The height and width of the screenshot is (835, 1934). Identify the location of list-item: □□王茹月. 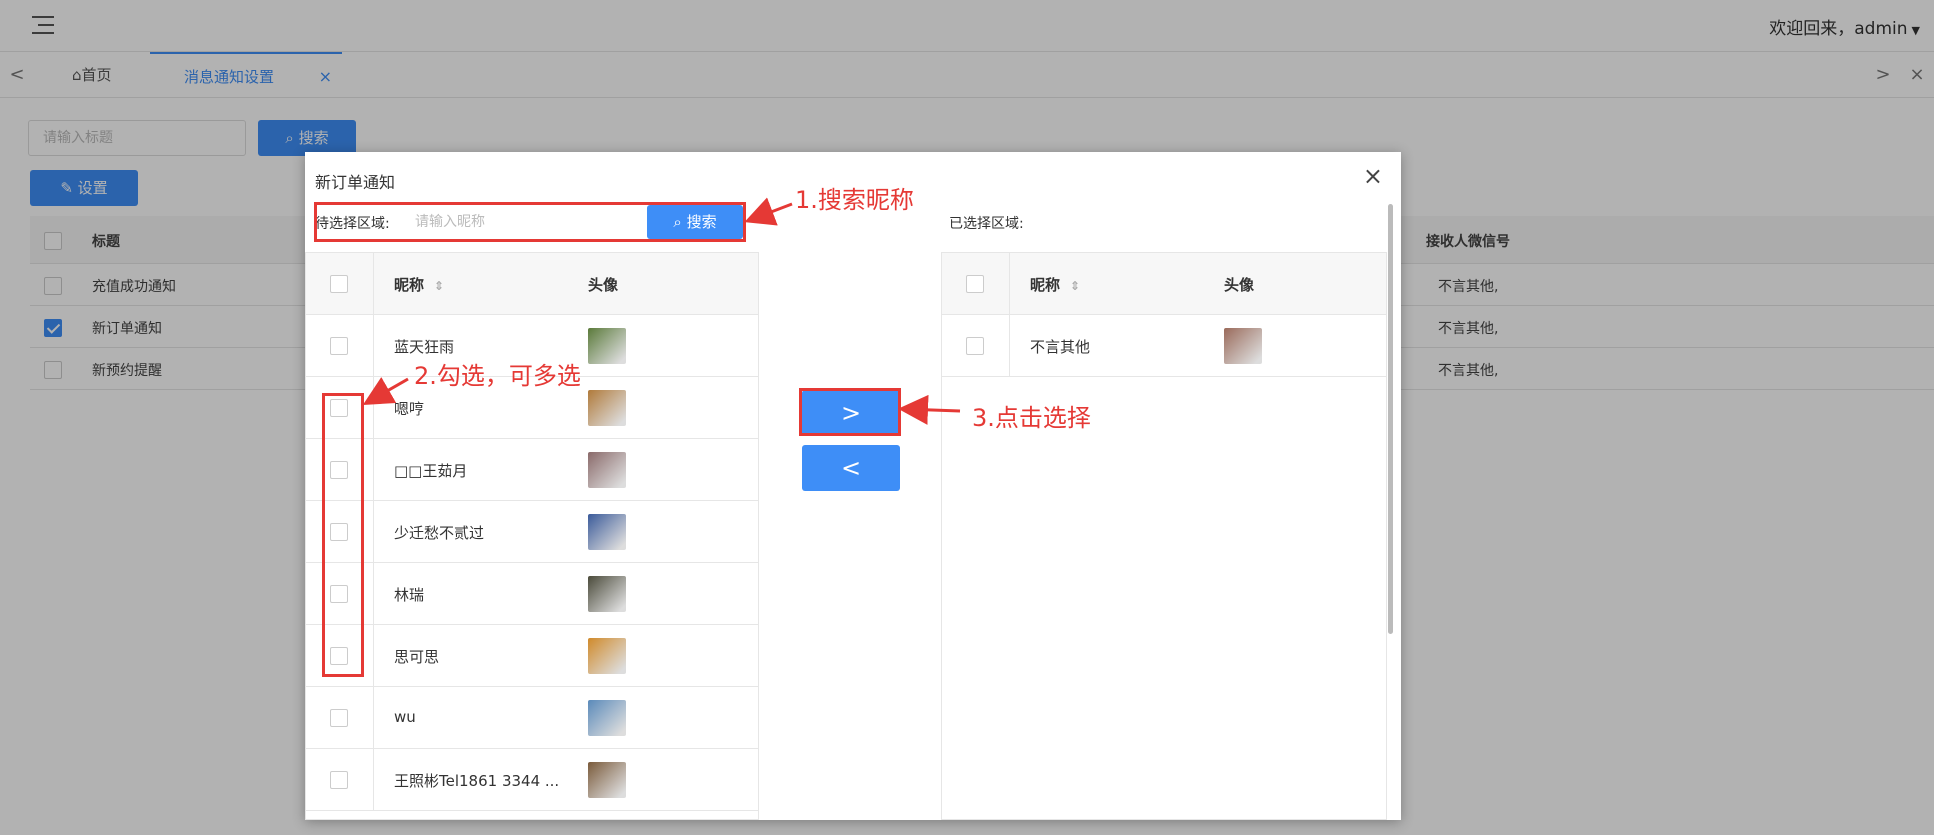
(532, 470).